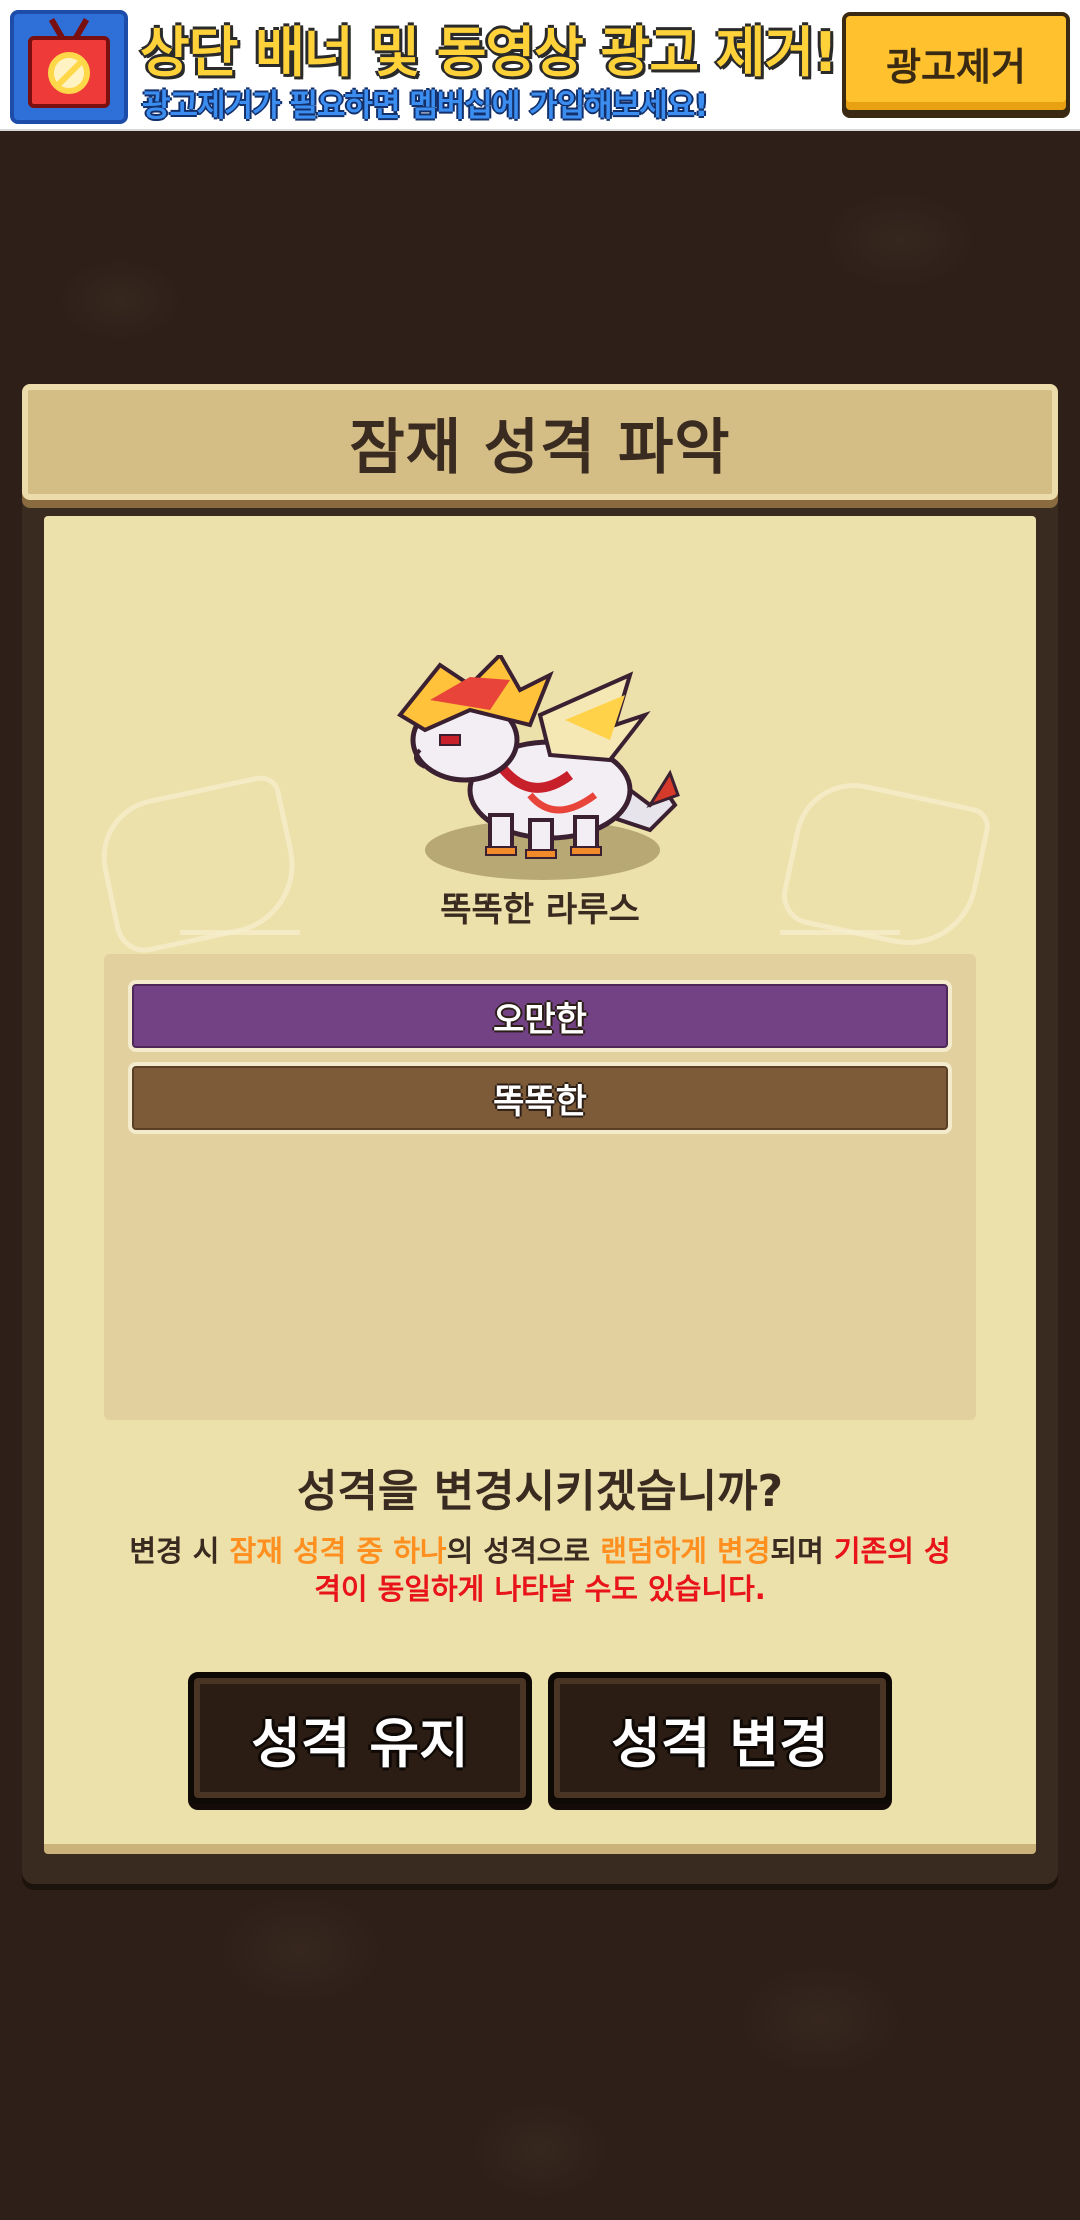 The image size is (1080, 2220). What do you see at coordinates (802, 1551) in the screenshot?
I see `desc-text: 되며` at bounding box center [802, 1551].